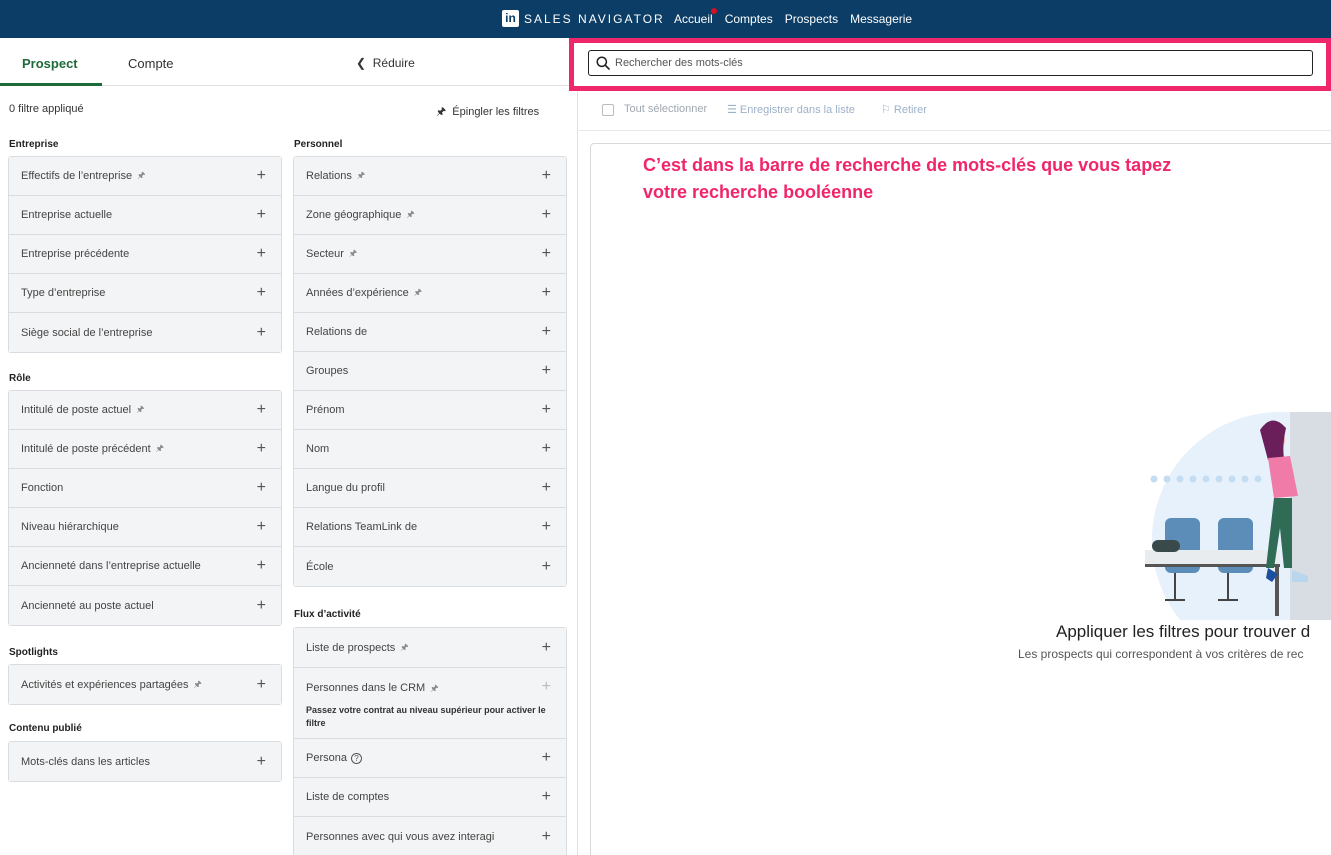 This screenshot has height=855, width=1331. Describe the element at coordinates (430, 254) in the screenshot. I see `filter-secteur: Secteur 🖈 +` at that location.